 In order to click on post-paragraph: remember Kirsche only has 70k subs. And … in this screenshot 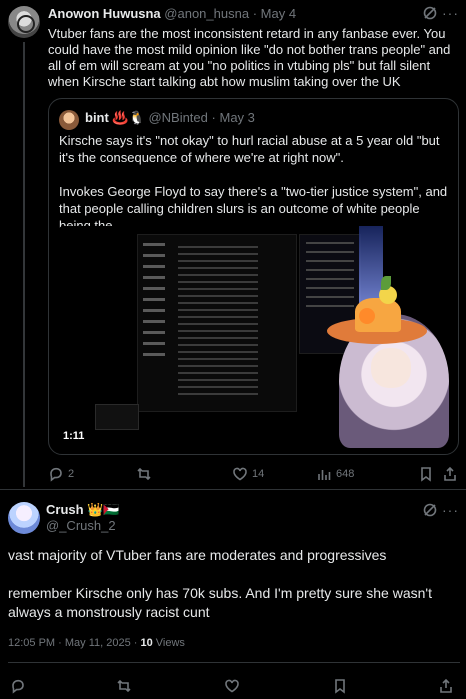, I will do `click(220, 602)`.